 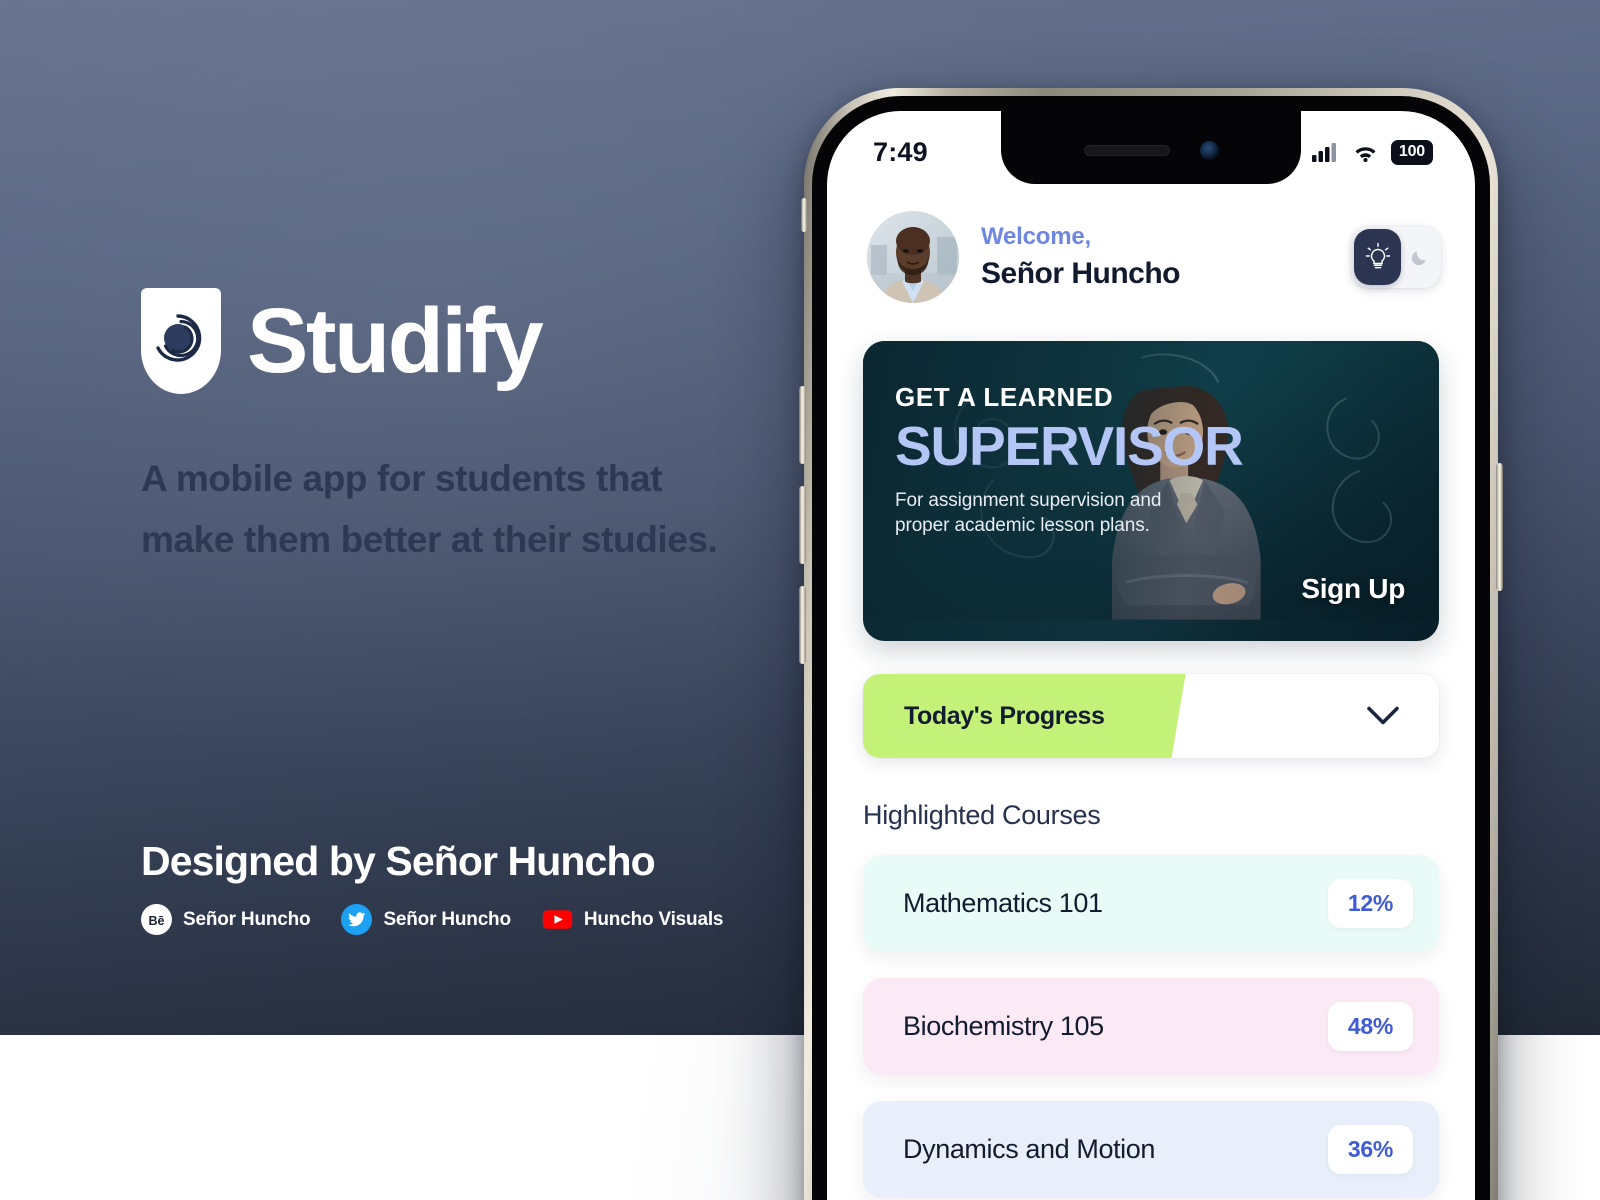 I want to click on welcome-block: Welcome, Señor Huncho, so click(x=1155, y=256).